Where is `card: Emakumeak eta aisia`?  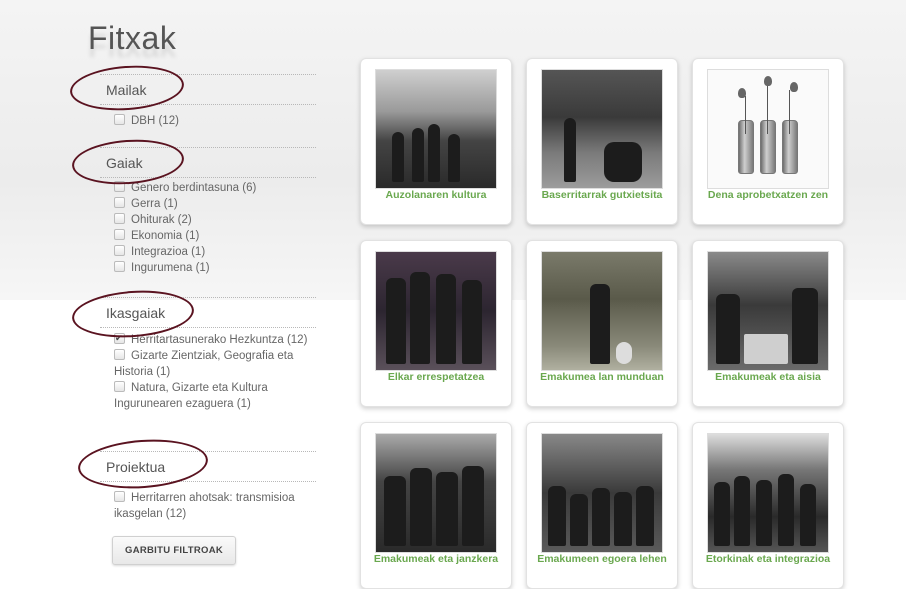
card: Emakumeak eta aisia is located at coordinates (768, 323).